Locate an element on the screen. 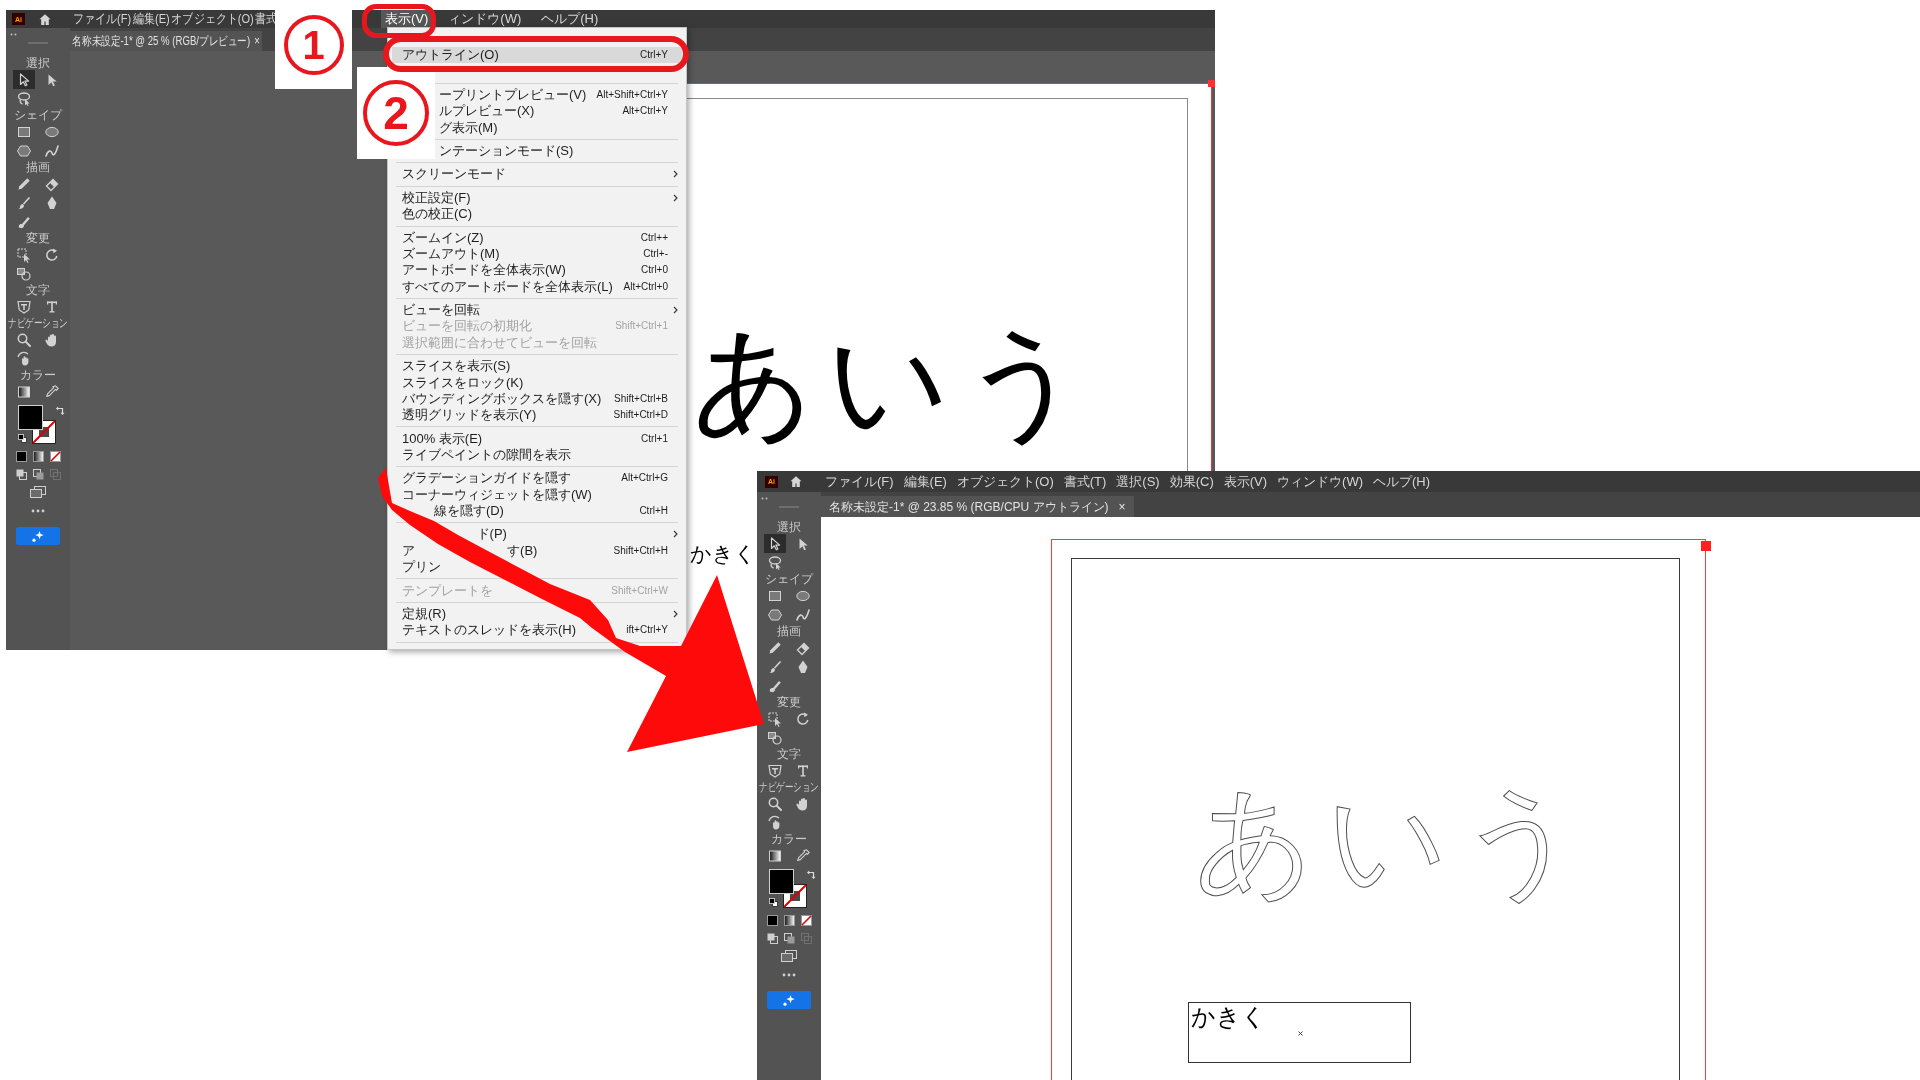 The width and height of the screenshot is (1920, 1080). menu-item: コーナーウィジェットを隠す(W) is located at coordinates (537, 494).